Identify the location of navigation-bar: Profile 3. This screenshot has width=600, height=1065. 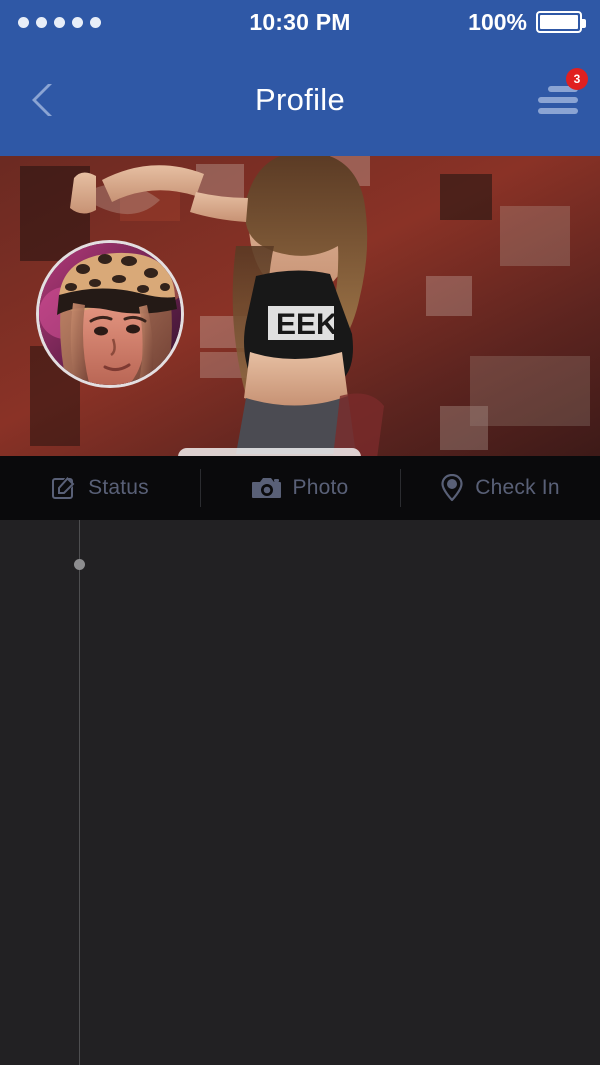
(300, 100).